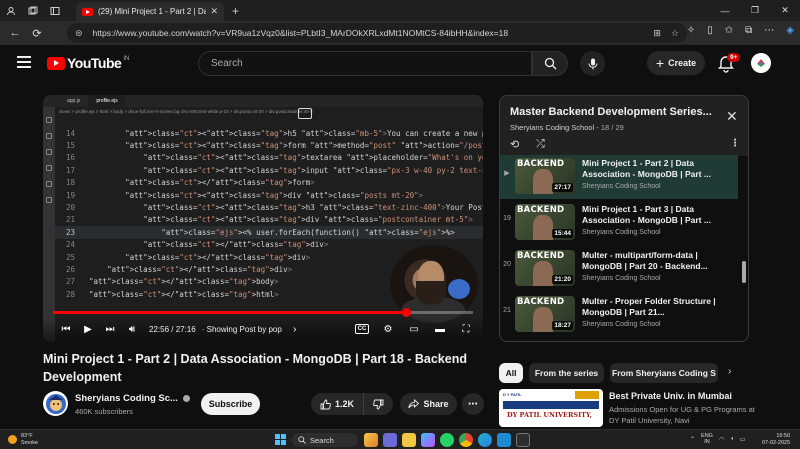 Image resolution: width=800 pixels, height=449 pixels. Describe the element at coordinates (514, 144) in the screenshot. I see `loop-playlist-icon: ⟲` at that location.